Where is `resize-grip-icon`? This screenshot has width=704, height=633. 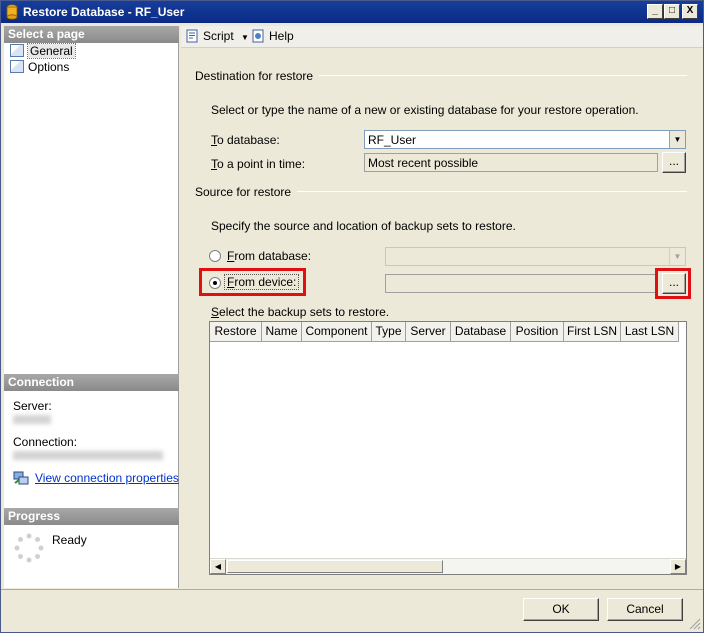 resize-grip-icon is located at coordinates (695, 624).